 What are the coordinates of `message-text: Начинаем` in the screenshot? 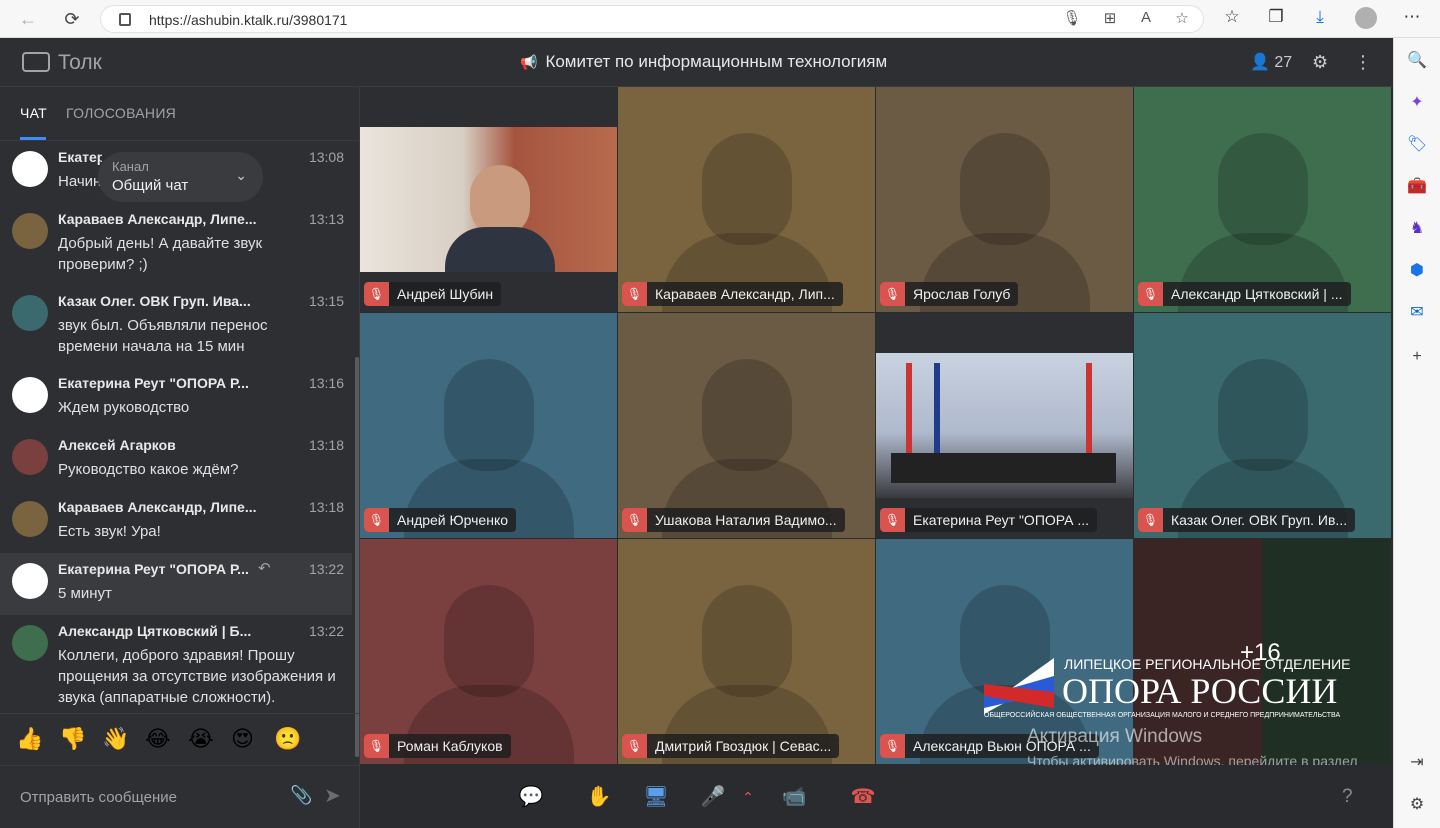 It's located at (80, 181).